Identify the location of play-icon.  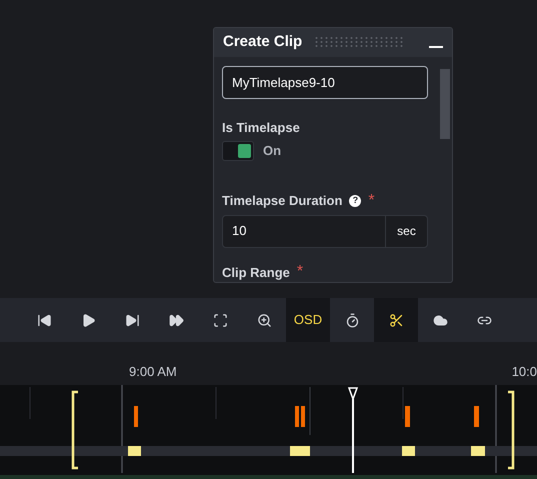
(88, 320).